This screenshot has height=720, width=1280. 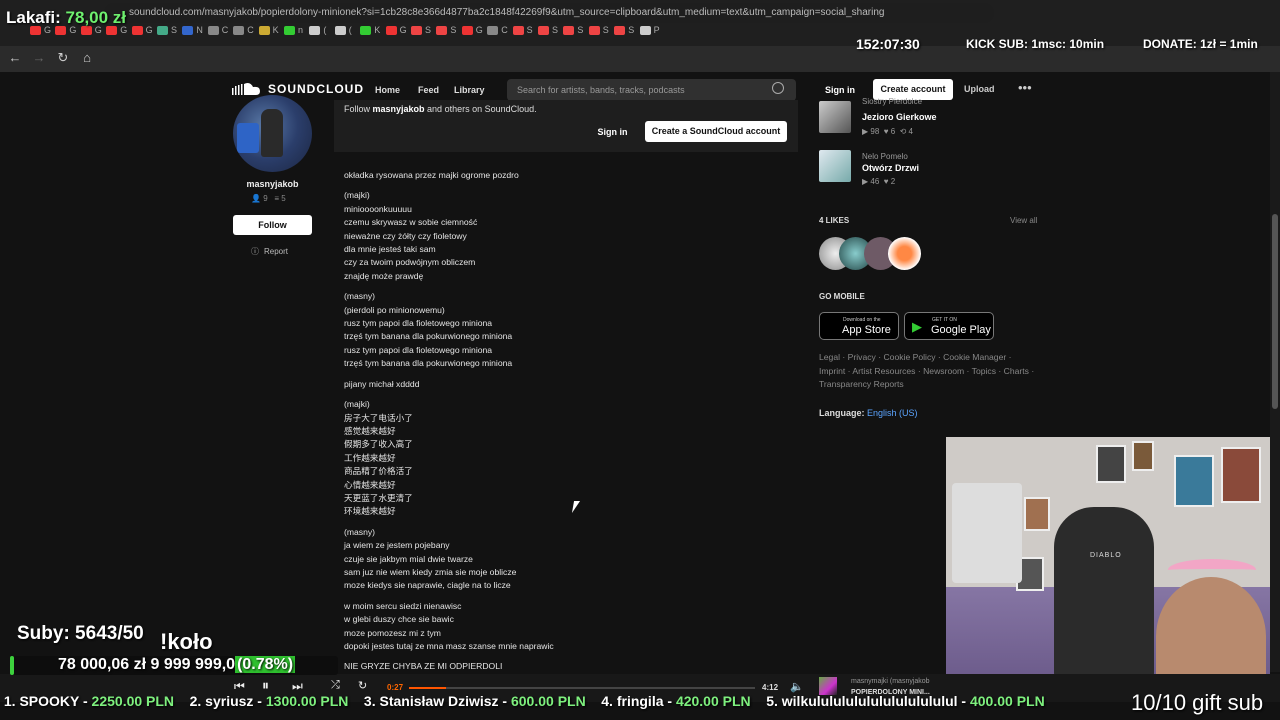 What do you see at coordinates (892, 101) in the screenshot?
I see `related-track-artist: Siostry Pierdolce` at bounding box center [892, 101].